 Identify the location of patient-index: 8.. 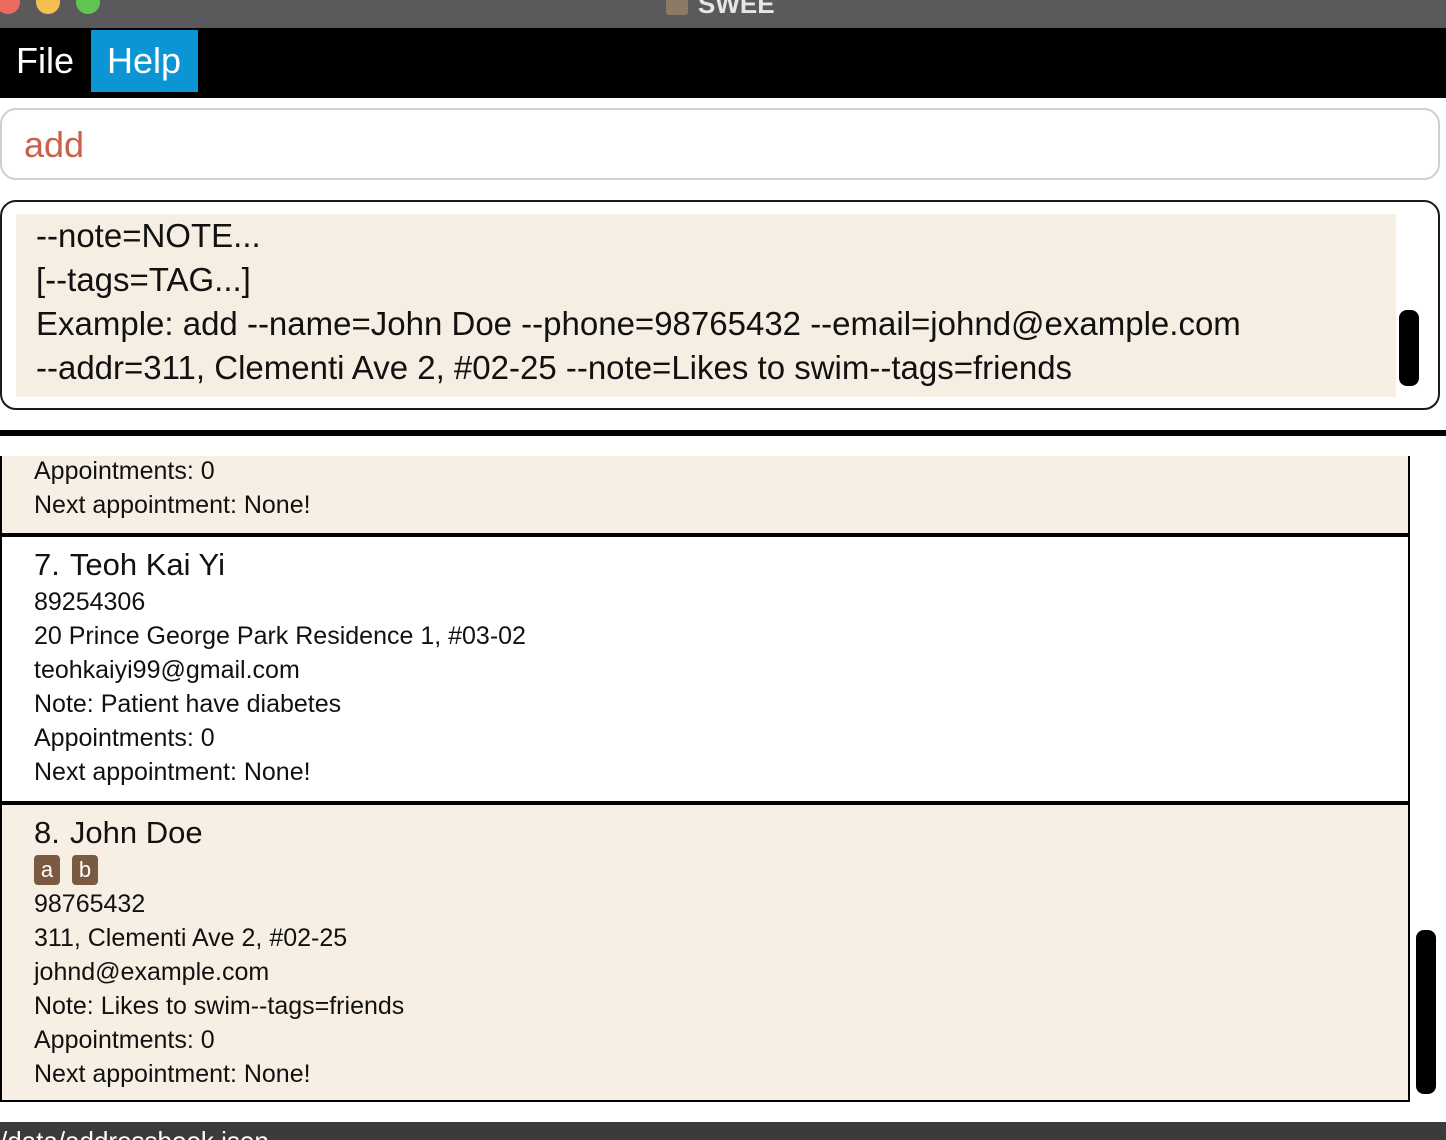
(47, 832).